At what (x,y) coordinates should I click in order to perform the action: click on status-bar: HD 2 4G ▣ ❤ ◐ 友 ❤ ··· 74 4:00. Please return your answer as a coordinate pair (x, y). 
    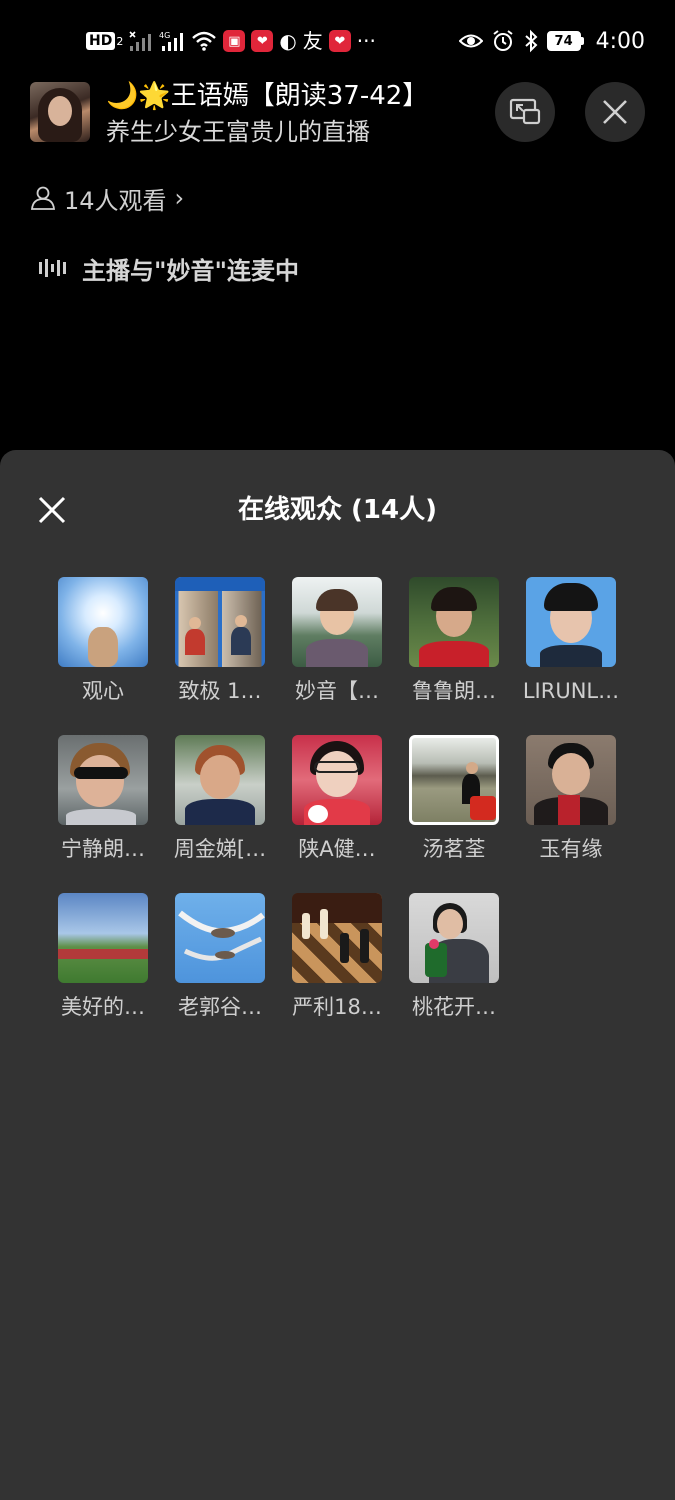
    Looking at the image, I should click on (337, 41).